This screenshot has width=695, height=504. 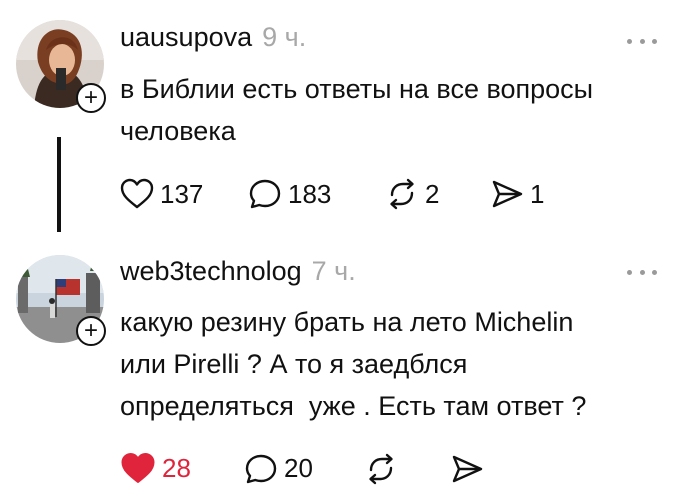 I want to click on action-bar: 28 20, so click(x=305, y=468).